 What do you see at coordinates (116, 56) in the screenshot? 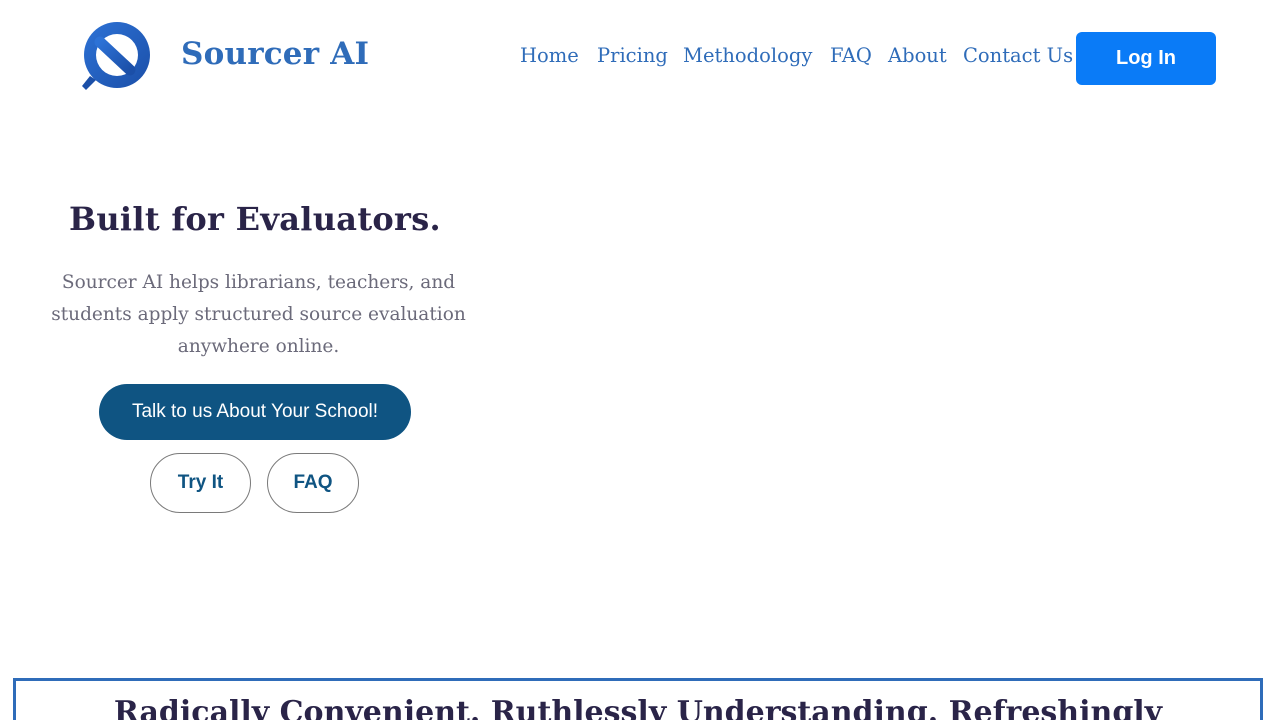
I see `logo-icon` at bounding box center [116, 56].